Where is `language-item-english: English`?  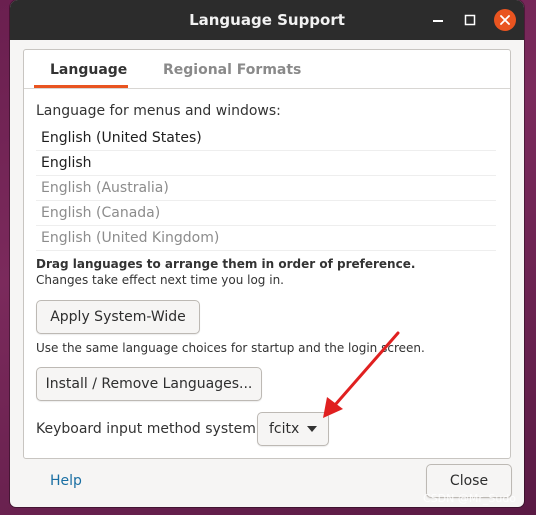
language-item-english: English is located at coordinates (266, 163).